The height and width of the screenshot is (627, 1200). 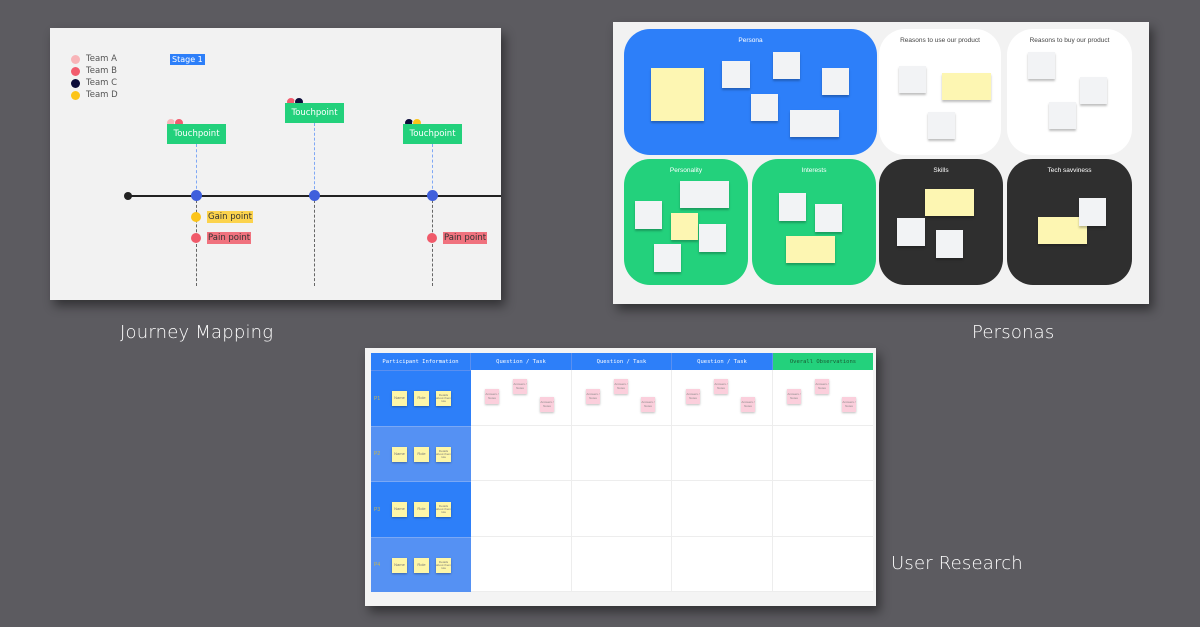 What do you see at coordinates (102, 83) in the screenshot?
I see `legend-label: Team C` at bounding box center [102, 83].